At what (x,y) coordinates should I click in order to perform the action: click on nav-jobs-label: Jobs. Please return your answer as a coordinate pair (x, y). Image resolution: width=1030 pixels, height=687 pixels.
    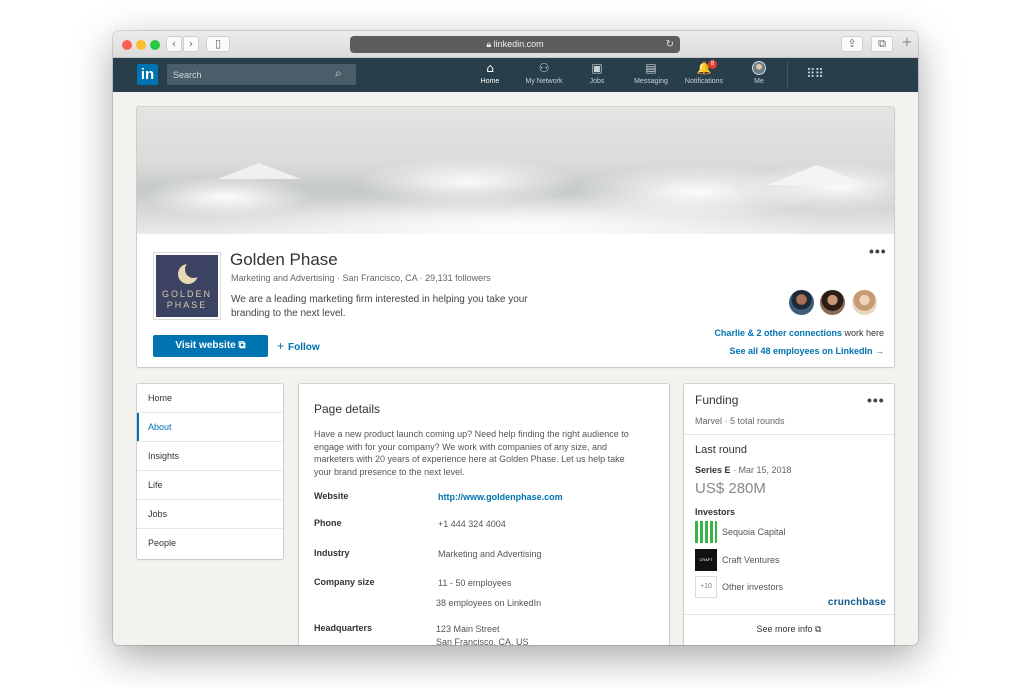
    Looking at the image, I should click on (597, 81).